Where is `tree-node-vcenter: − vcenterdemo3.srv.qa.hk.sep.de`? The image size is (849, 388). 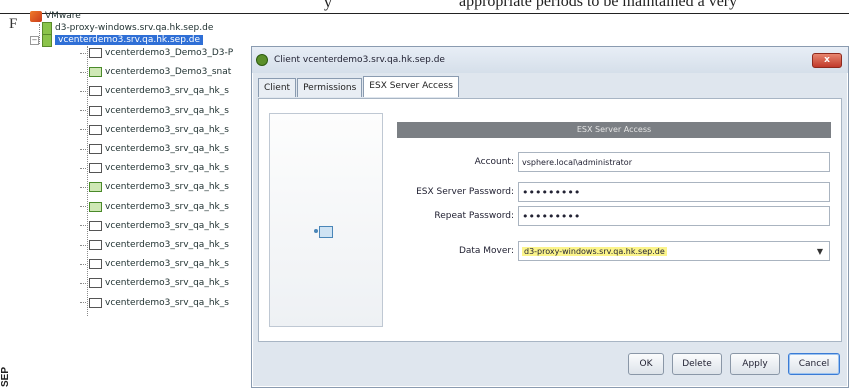 tree-node-vcenter: − vcenterdemo3.srv.qa.hk.sep.de is located at coordinates (117, 40).